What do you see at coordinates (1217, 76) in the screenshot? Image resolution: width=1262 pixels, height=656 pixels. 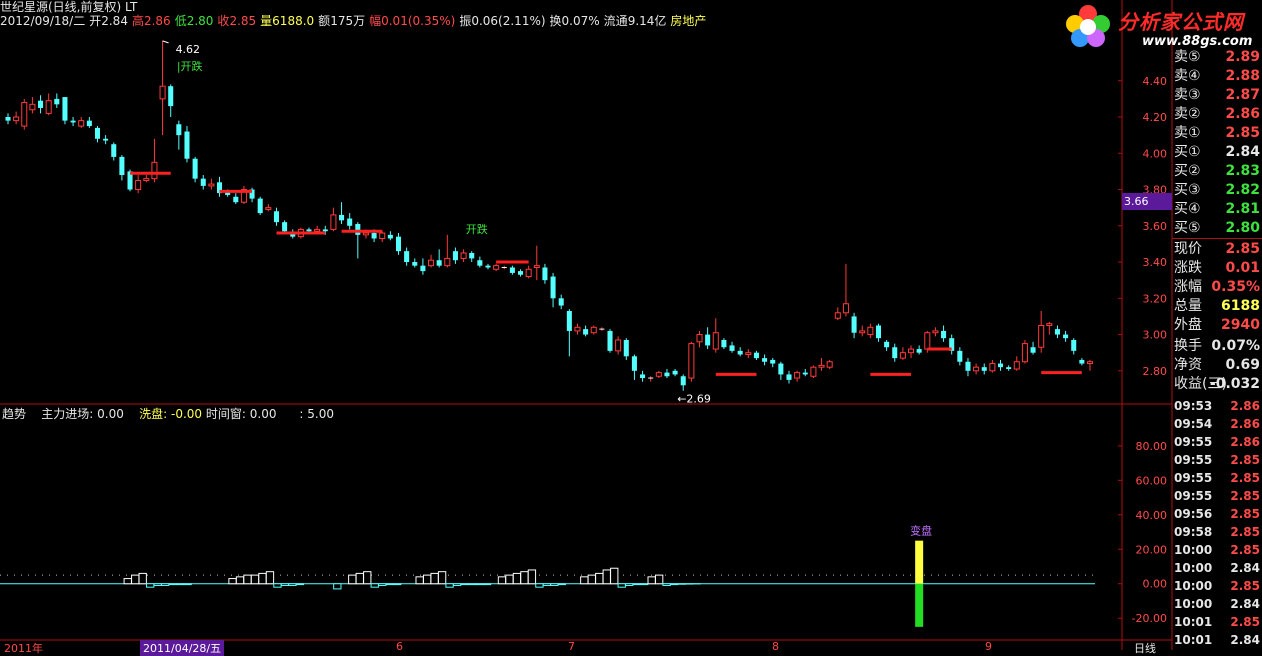 I see `order-book-row: 卖④2.88` at bounding box center [1217, 76].